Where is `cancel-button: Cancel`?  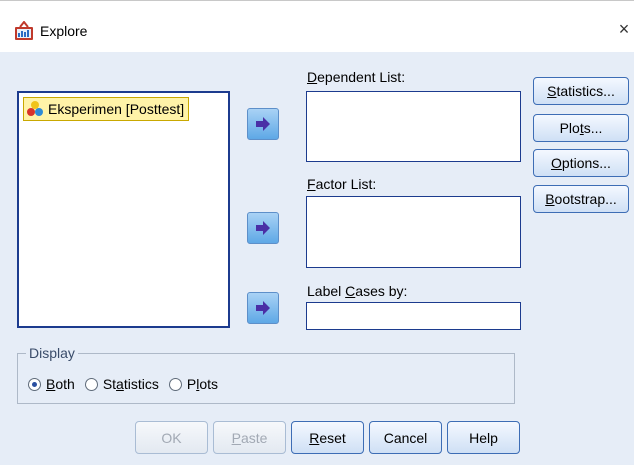 cancel-button: Cancel is located at coordinates (405, 437).